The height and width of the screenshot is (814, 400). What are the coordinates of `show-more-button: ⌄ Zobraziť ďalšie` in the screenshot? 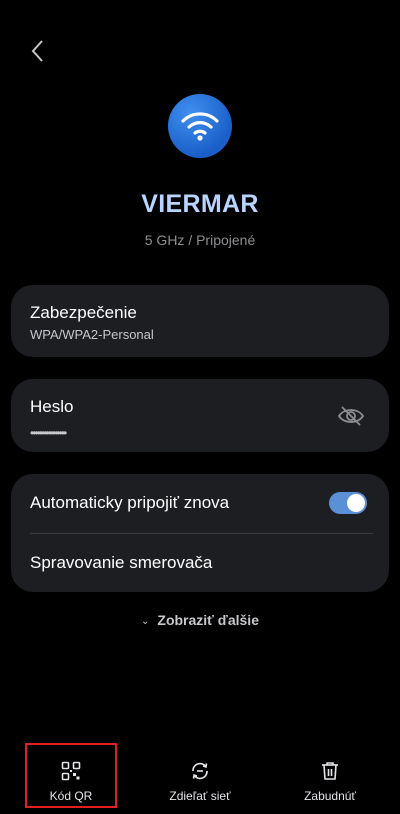 It's located at (200, 620).